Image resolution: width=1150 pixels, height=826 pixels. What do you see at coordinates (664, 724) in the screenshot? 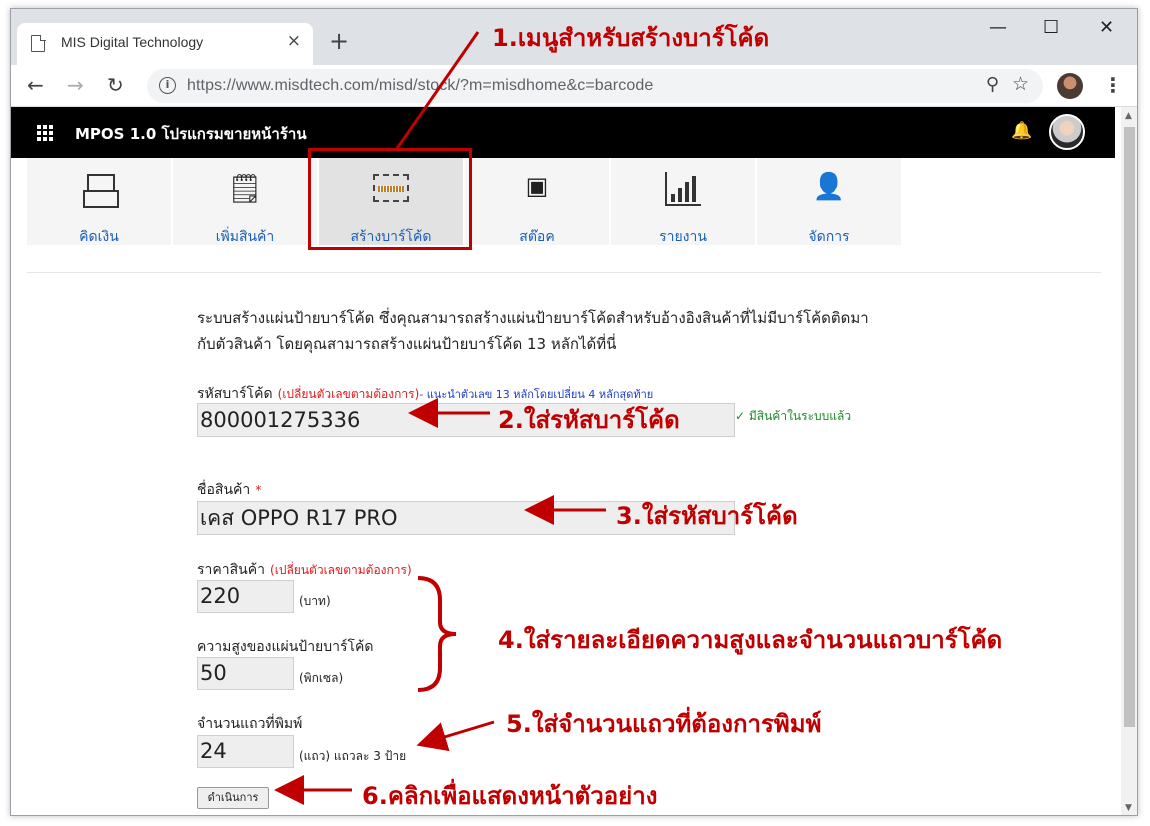
I see `annotation-5: 5.ใส่จำนวนแถวที่ต้องการพิมพ์` at bounding box center [664, 724].